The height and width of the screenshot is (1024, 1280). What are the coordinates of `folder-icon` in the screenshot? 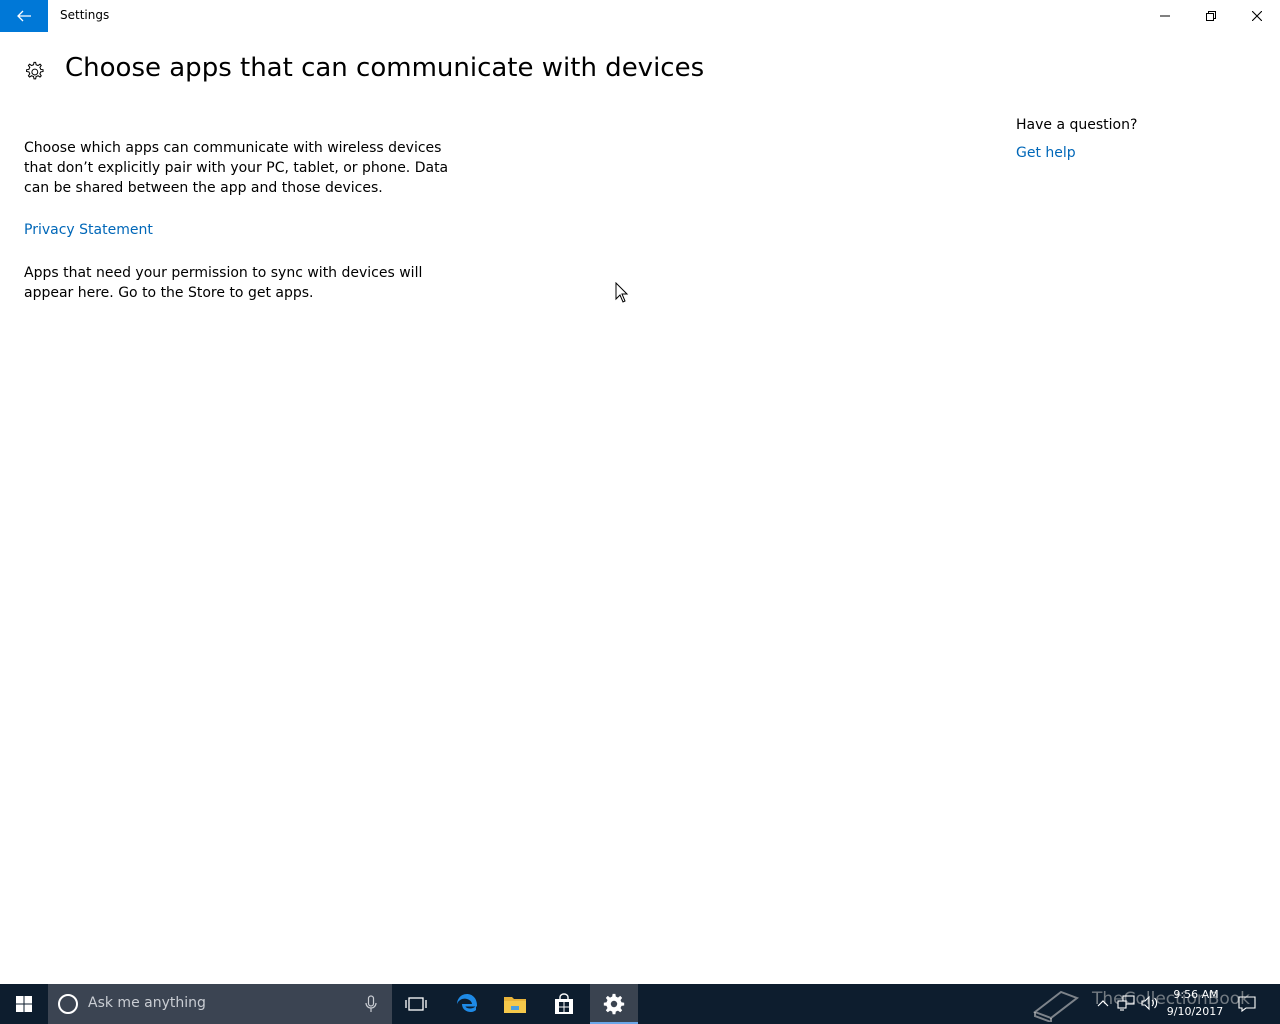 It's located at (515, 1005).